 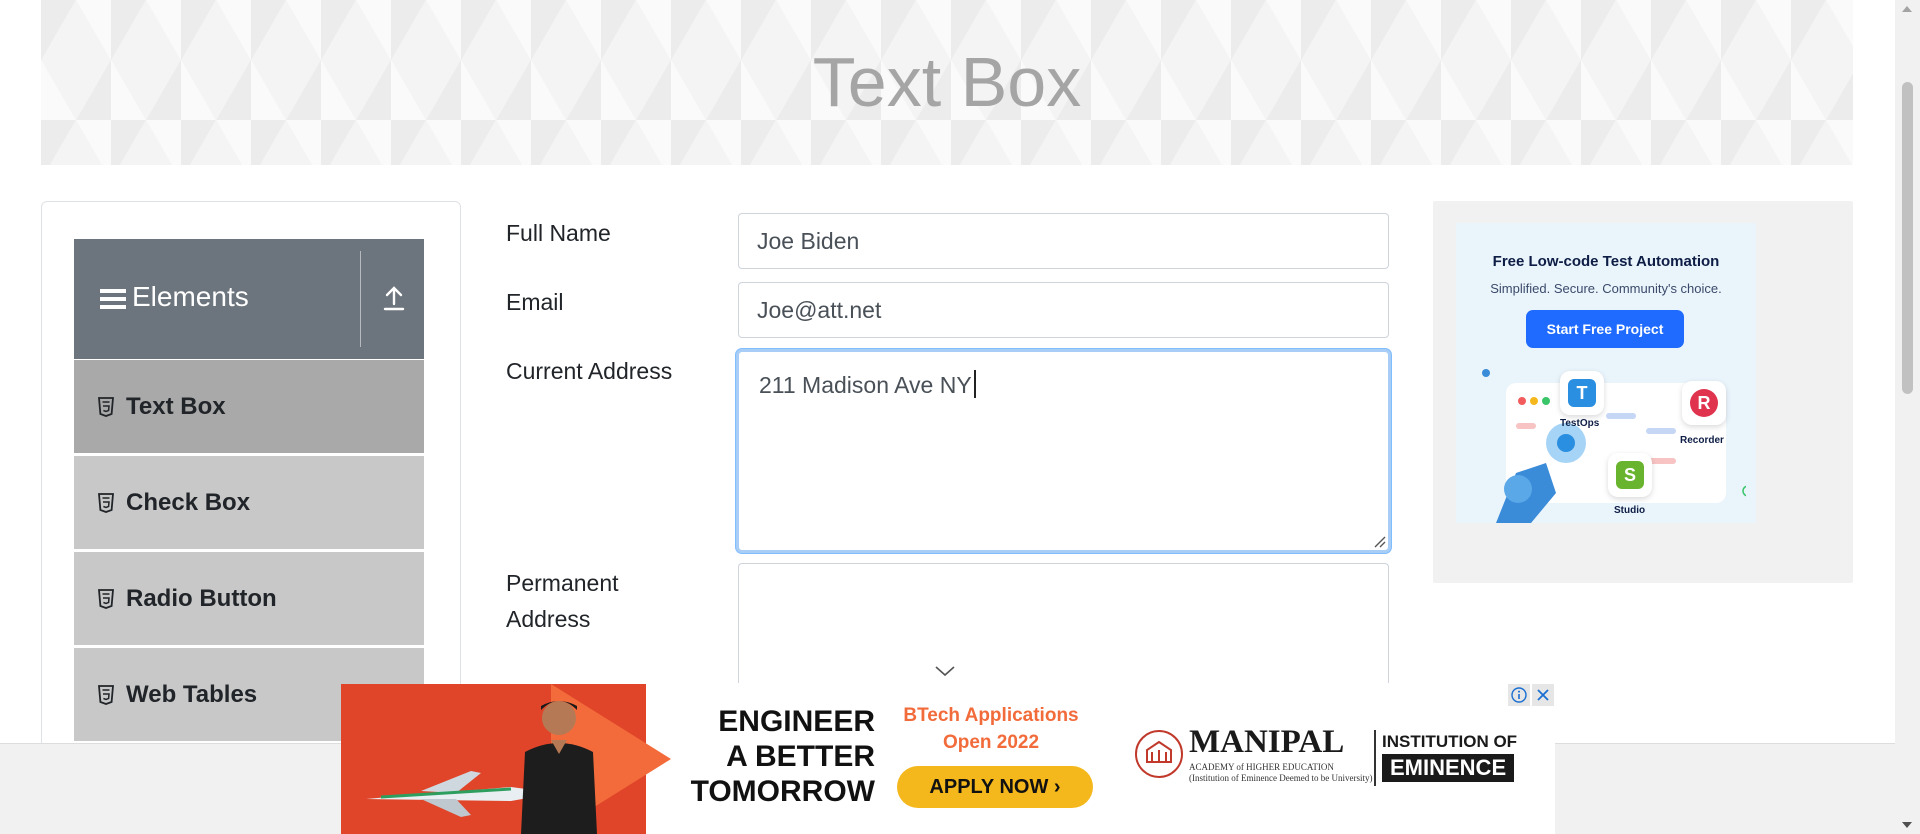 I want to click on resize-handle-icon, so click(x=1379, y=541).